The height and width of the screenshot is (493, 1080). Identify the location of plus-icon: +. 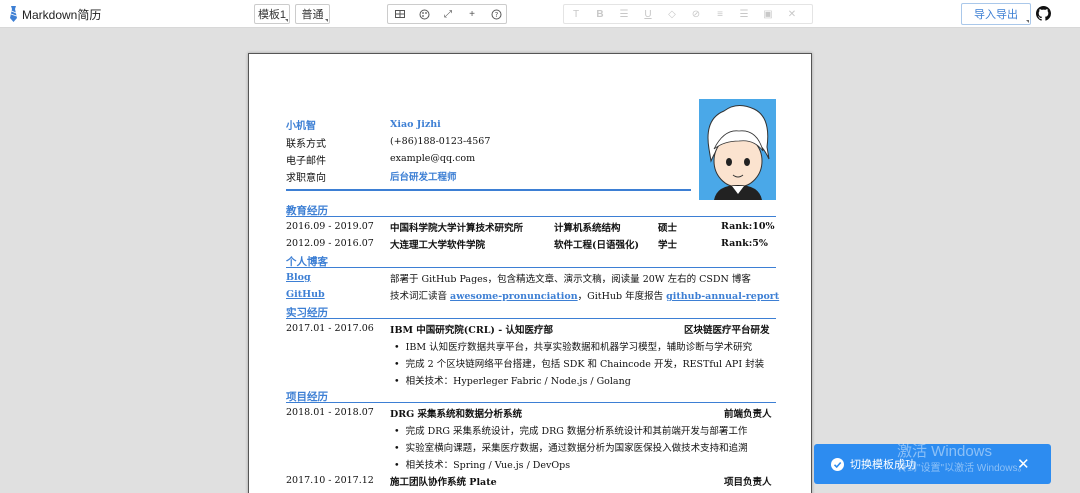
(472, 14).